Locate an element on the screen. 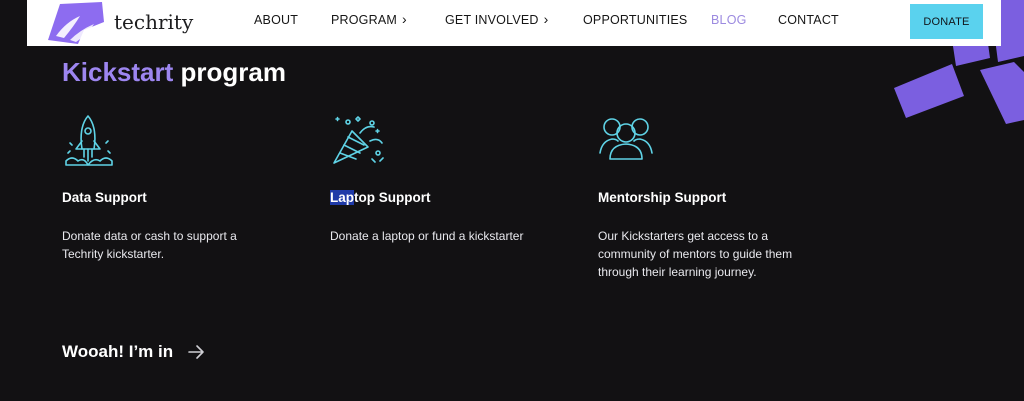  party-popper-icon is located at coordinates (358, 140).